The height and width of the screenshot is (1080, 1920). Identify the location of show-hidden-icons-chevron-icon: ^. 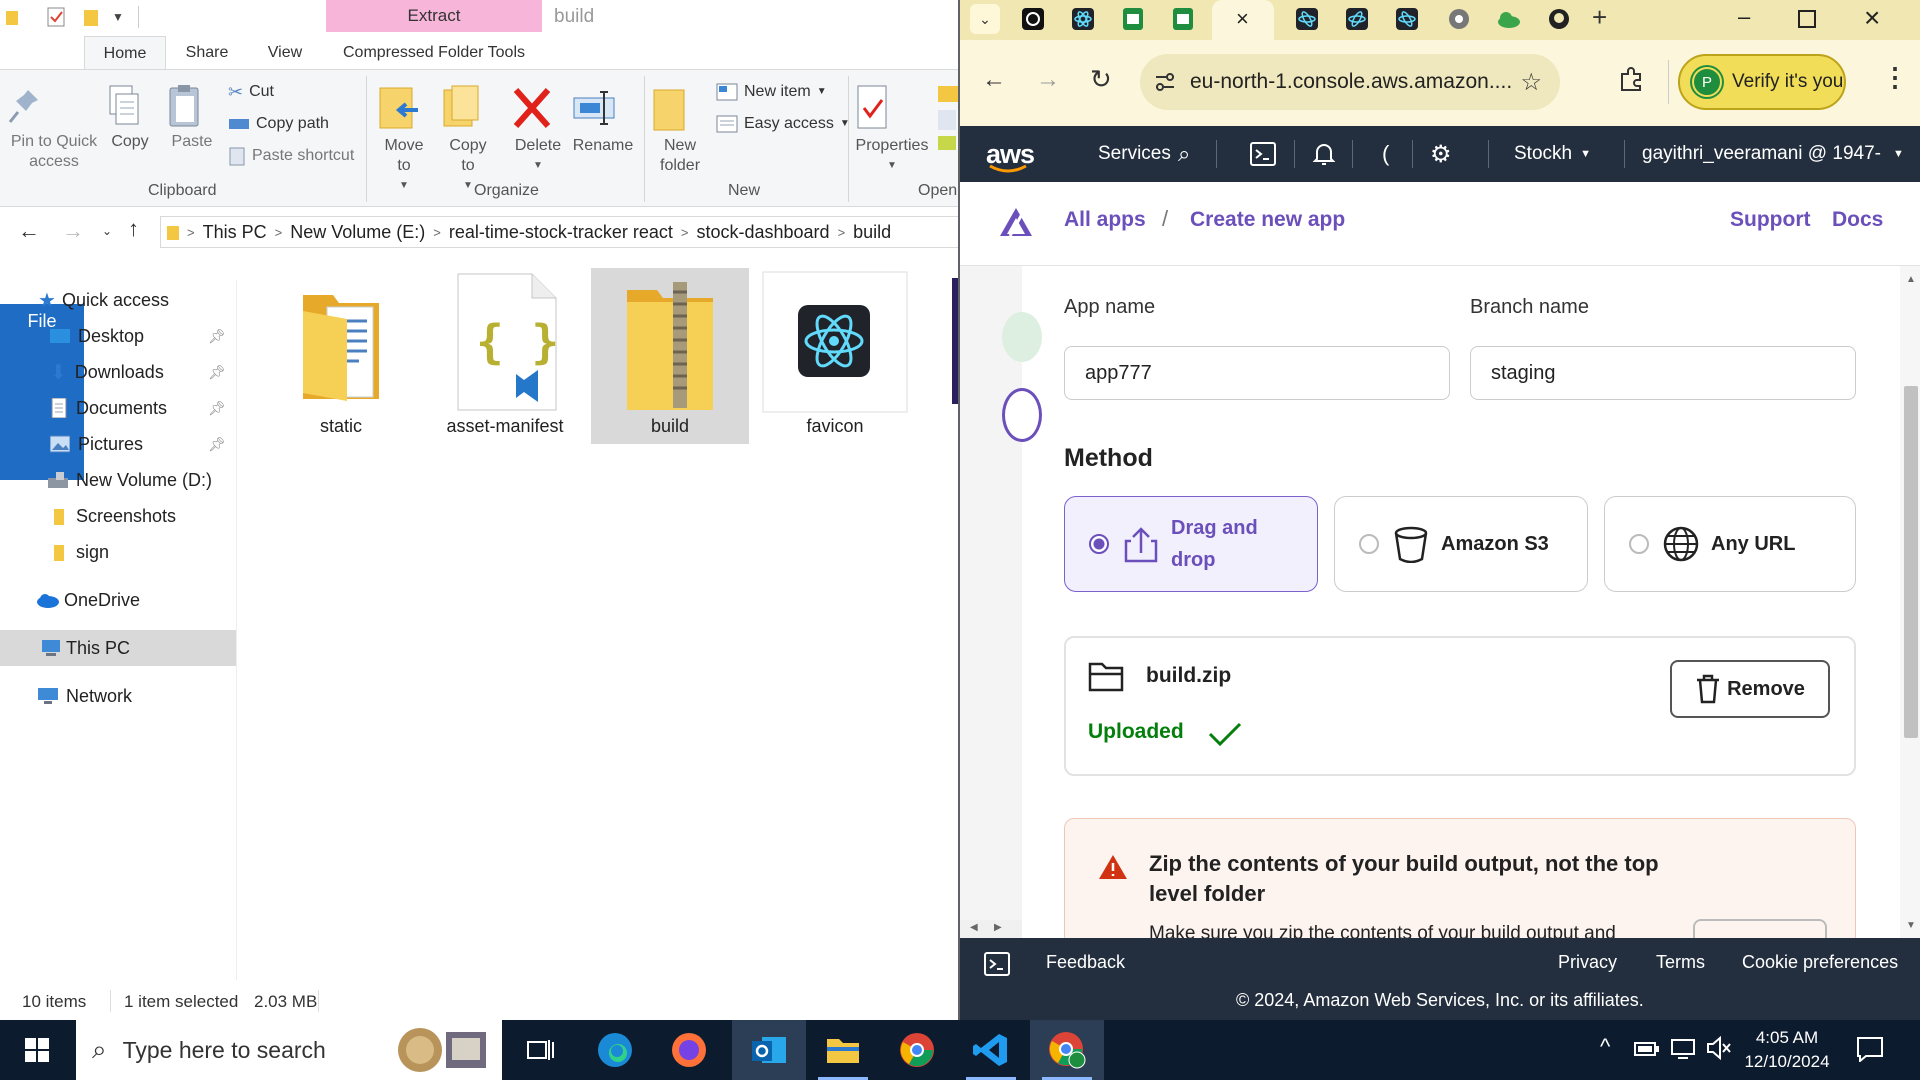
(1605, 1047).